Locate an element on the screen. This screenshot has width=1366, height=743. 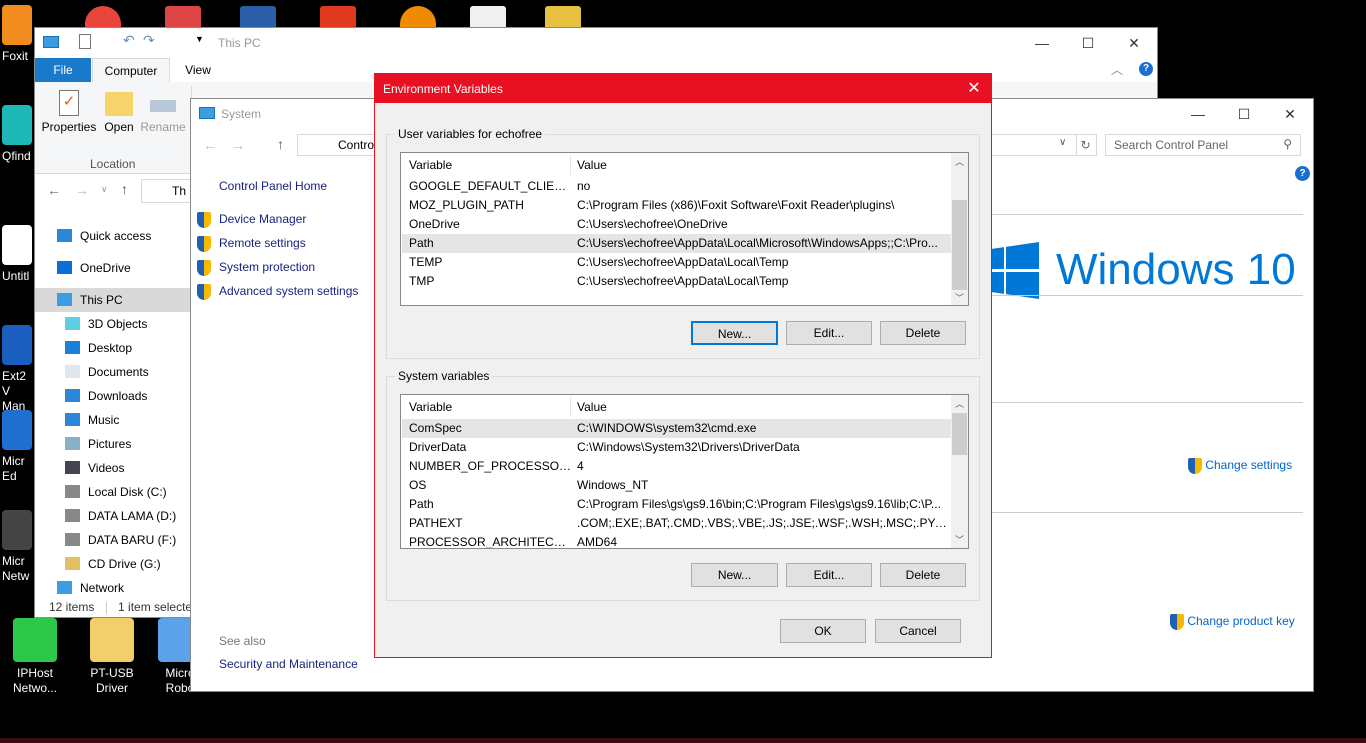
open-button: Open is located at coordinates (119, 111).